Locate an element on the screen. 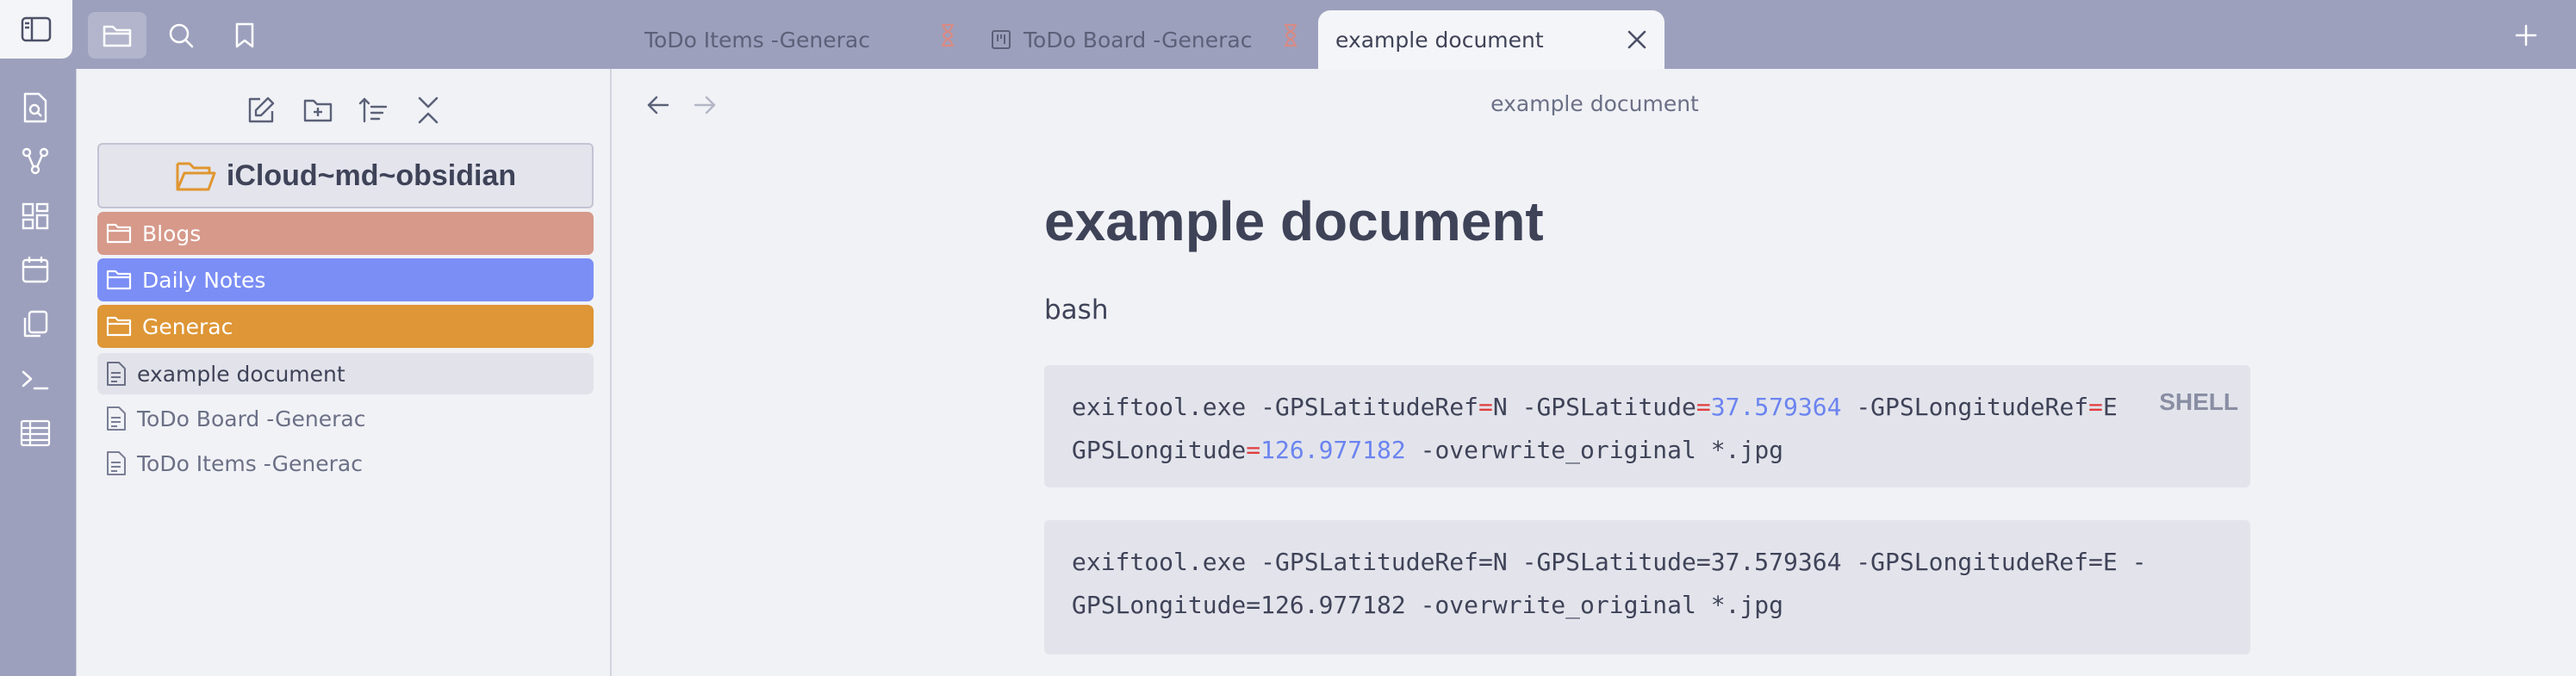 The width and height of the screenshot is (2576, 676). search-button is located at coordinates (181, 35).